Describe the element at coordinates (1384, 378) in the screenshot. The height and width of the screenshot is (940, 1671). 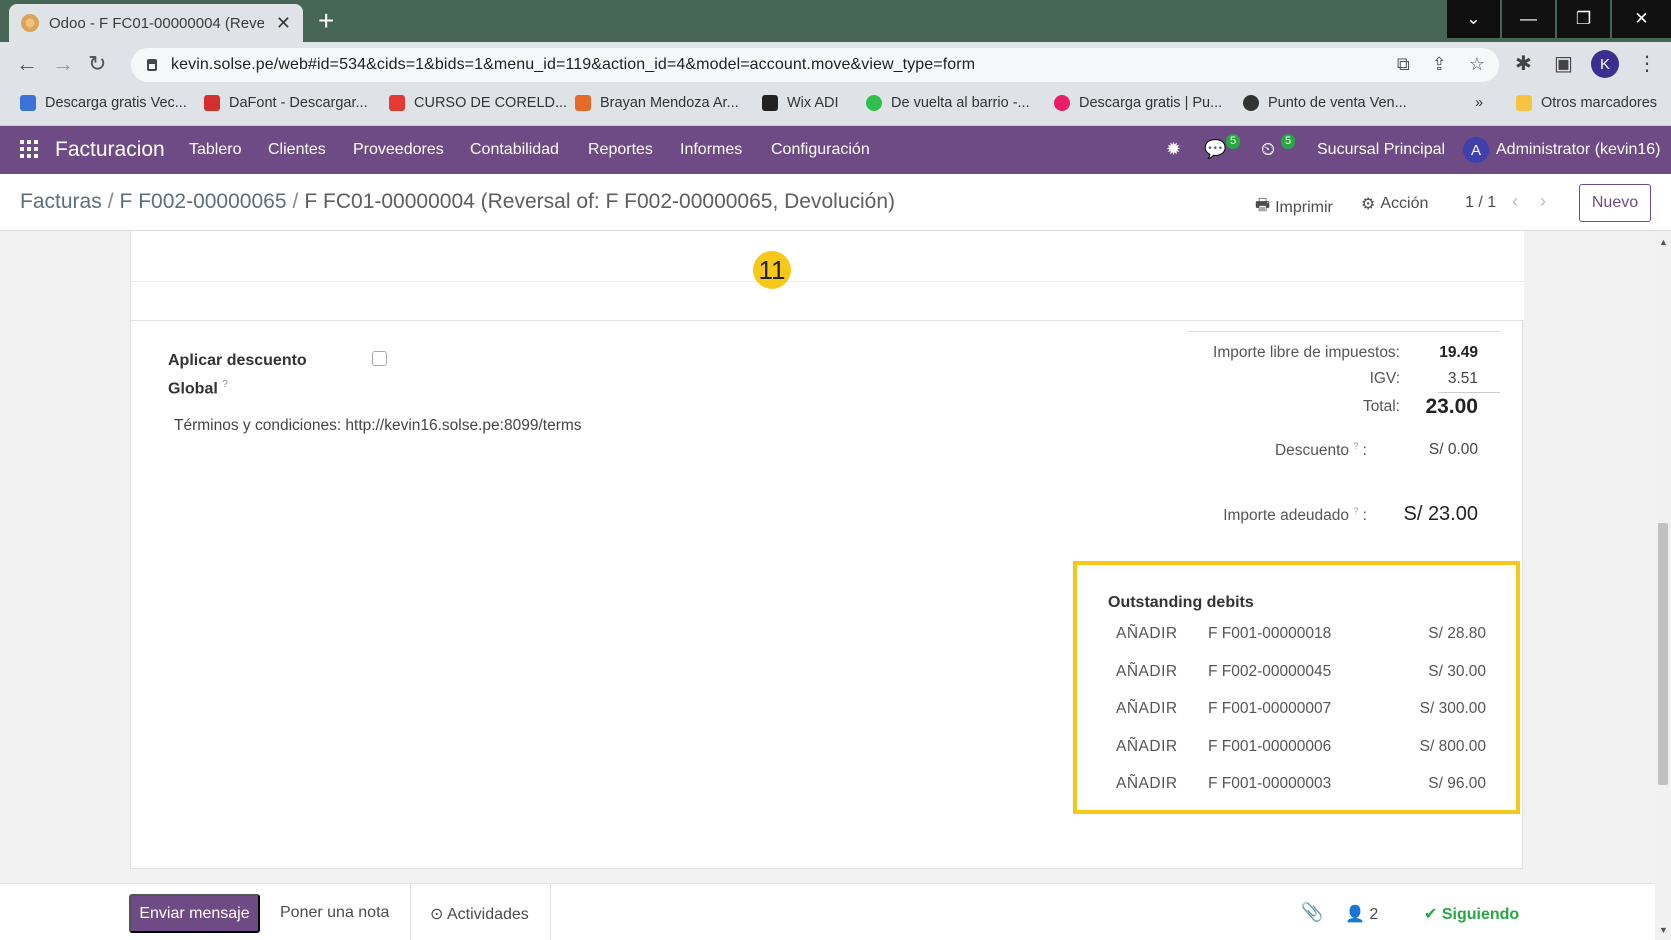
I see `igv-label: IGV:` at that location.